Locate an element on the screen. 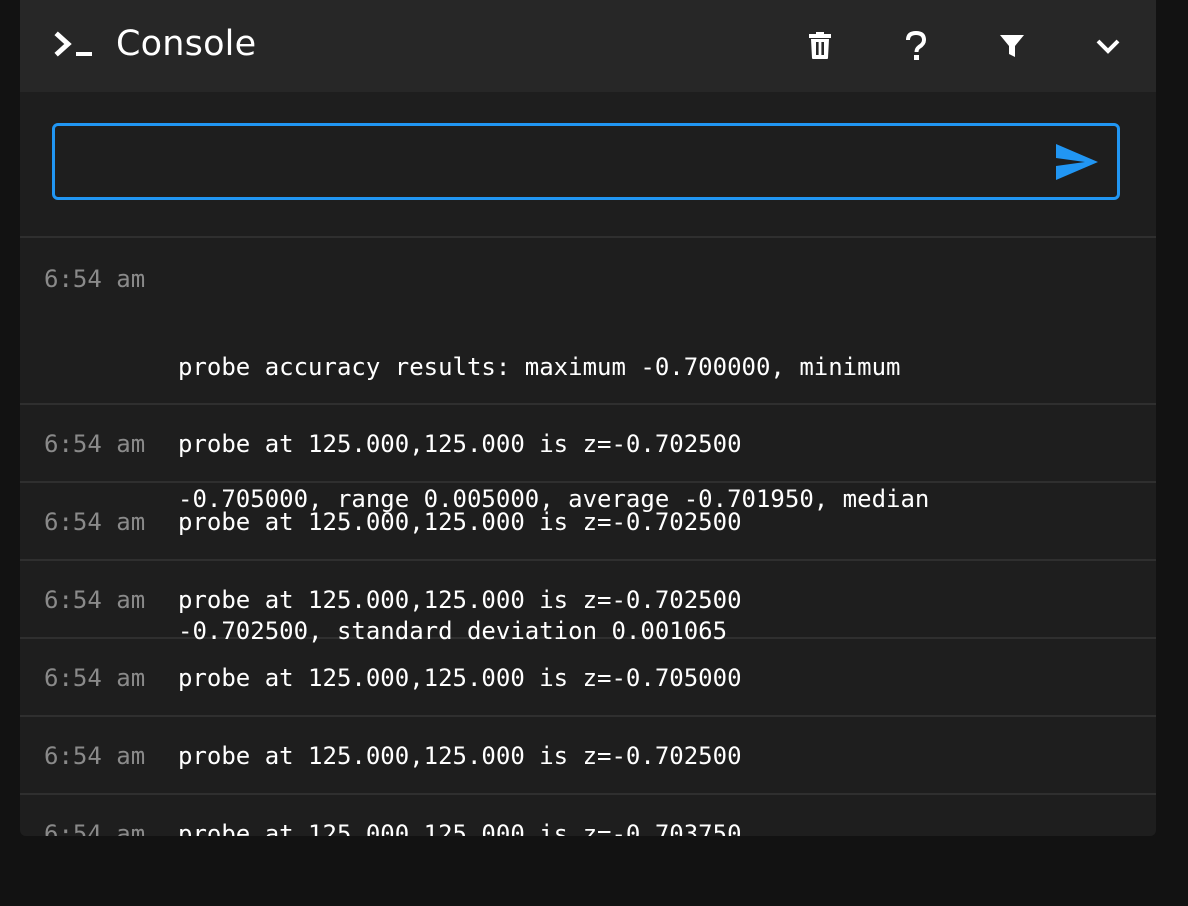  clear-console-button is located at coordinates (820, 46).